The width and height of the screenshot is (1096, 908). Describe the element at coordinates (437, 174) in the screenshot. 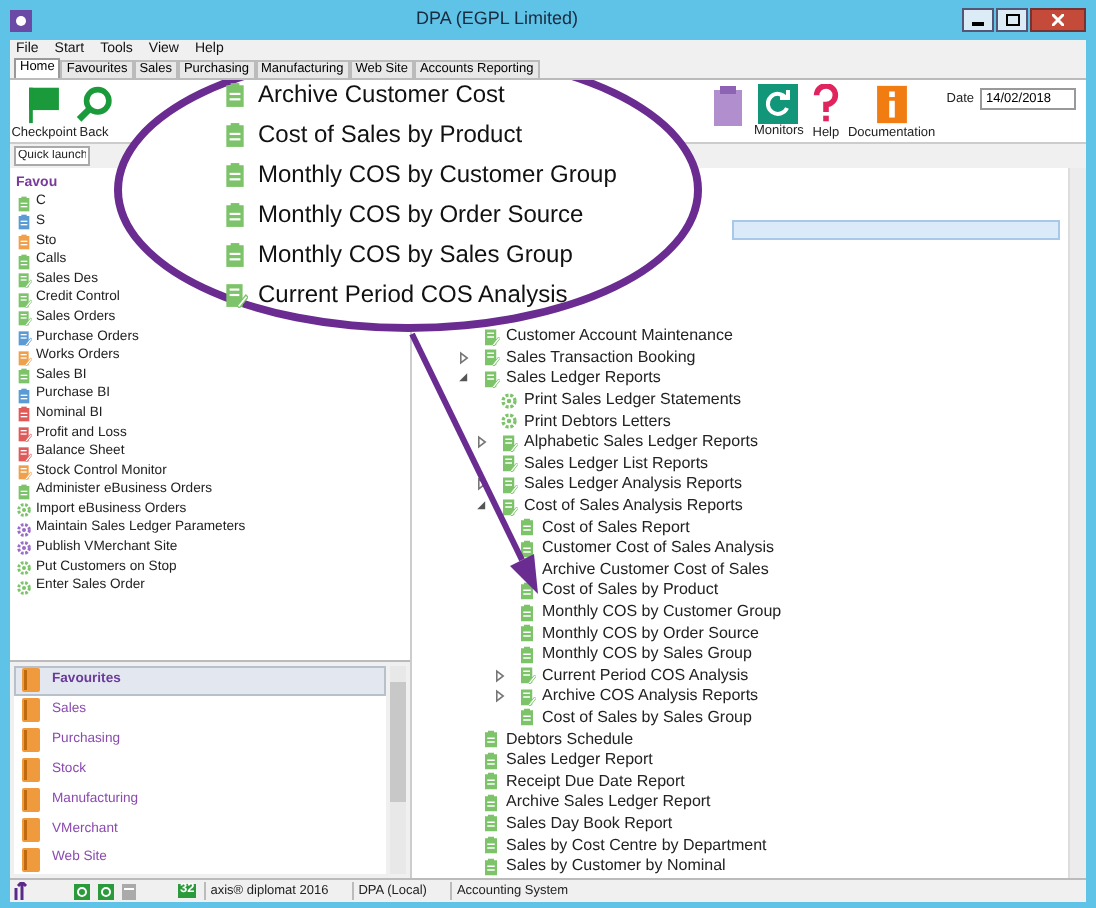

I see `callout-item: Monthly COS by Customer Group` at that location.